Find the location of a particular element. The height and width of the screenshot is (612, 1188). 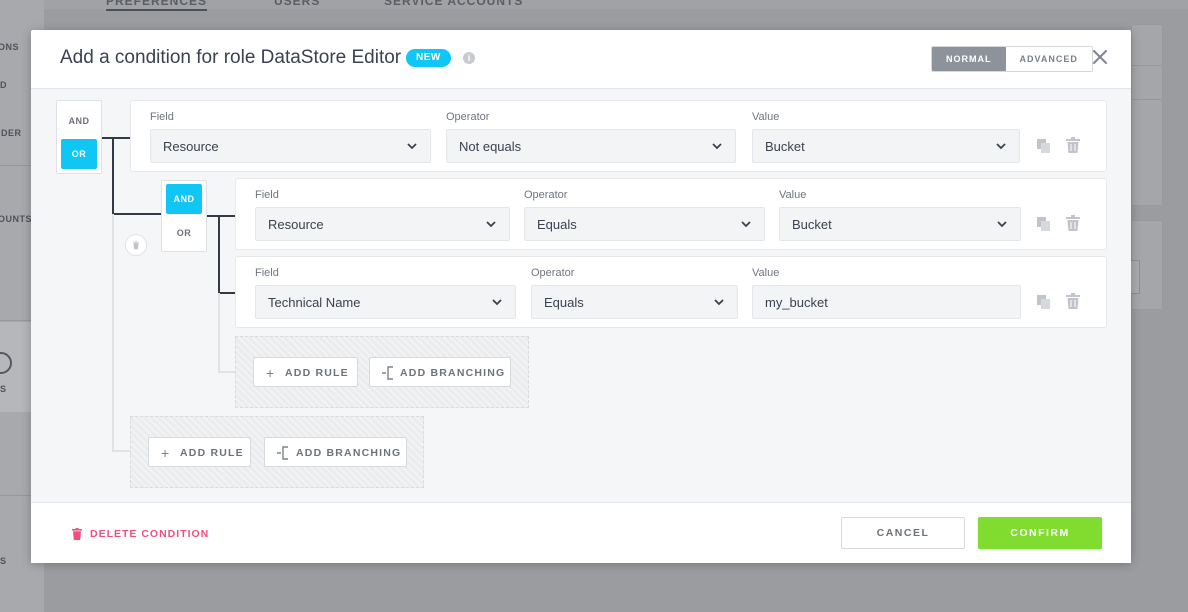

mode-normal-button: NORMAL is located at coordinates (969, 59).